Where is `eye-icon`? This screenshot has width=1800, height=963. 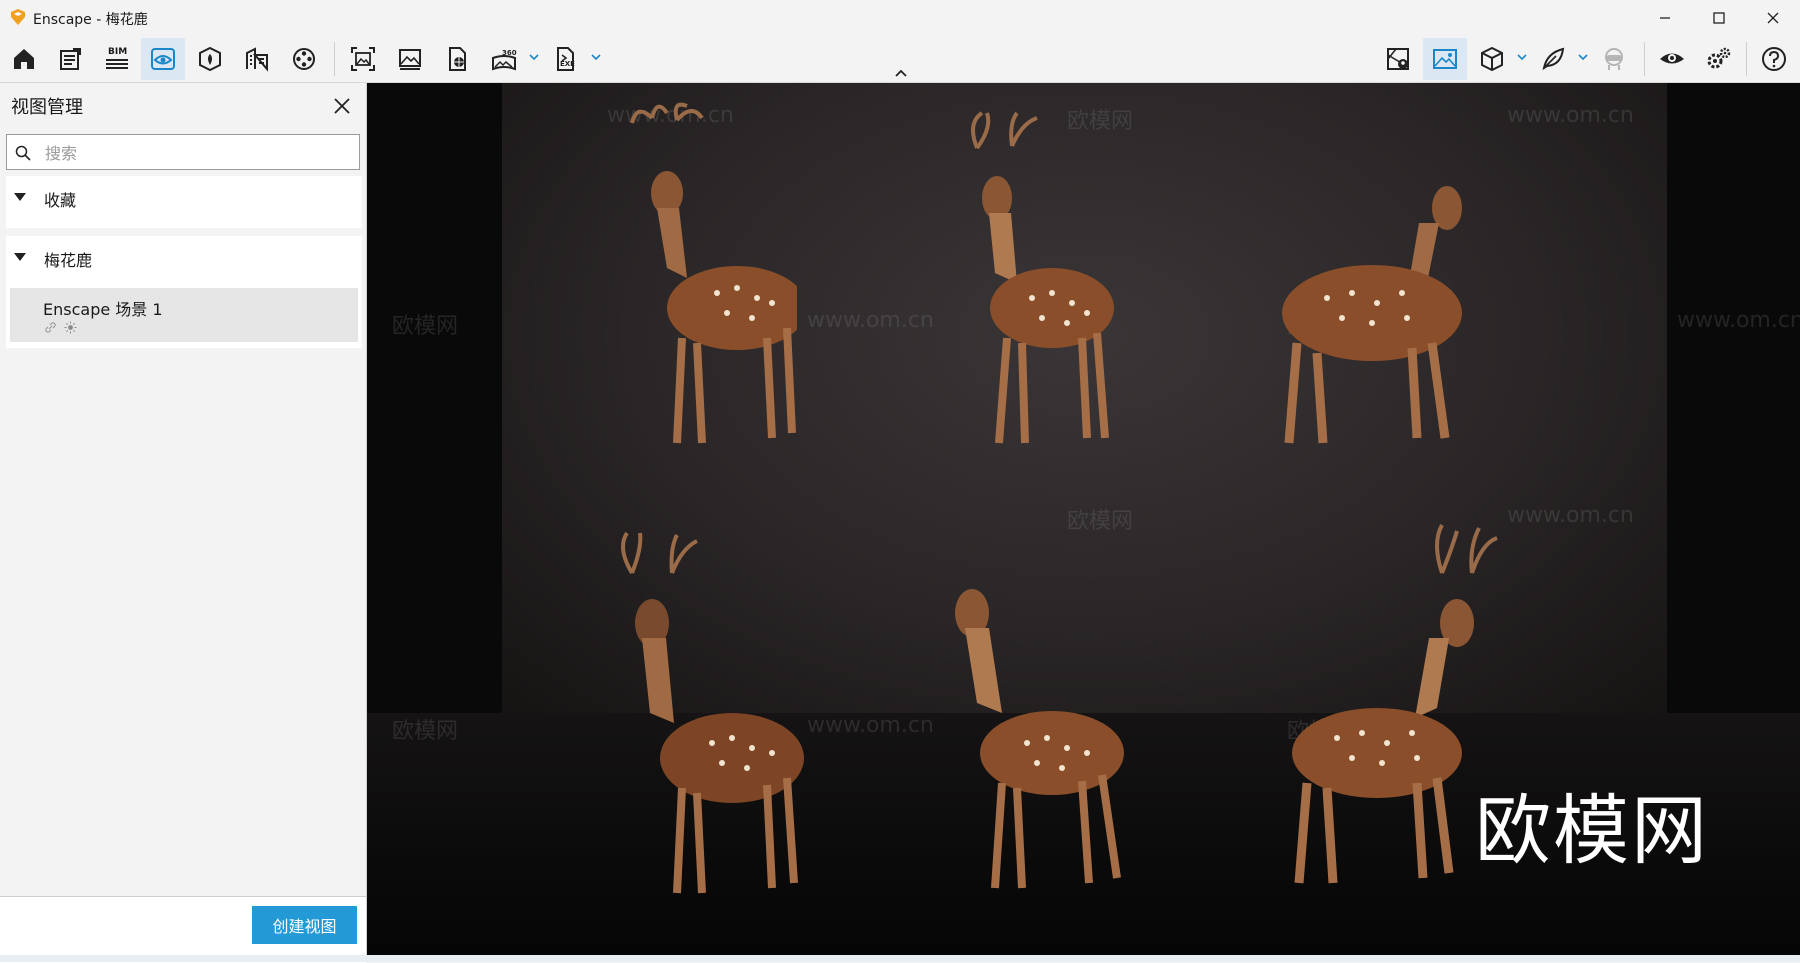 eye-icon is located at coordinates (1672, 58).